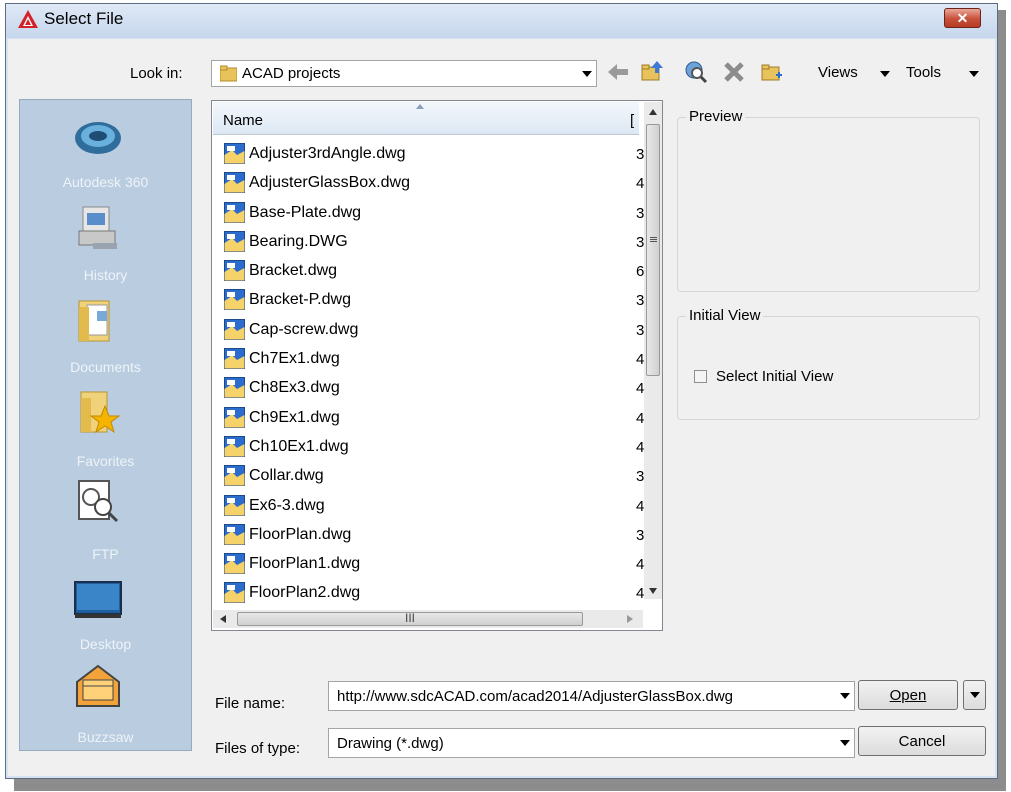 The width and height of the screenshot is (1011, 792). What do you see at coordinates (630, 619) in the screenshot?
I see `scroll-right-icon` at bounding box center [630, 619].